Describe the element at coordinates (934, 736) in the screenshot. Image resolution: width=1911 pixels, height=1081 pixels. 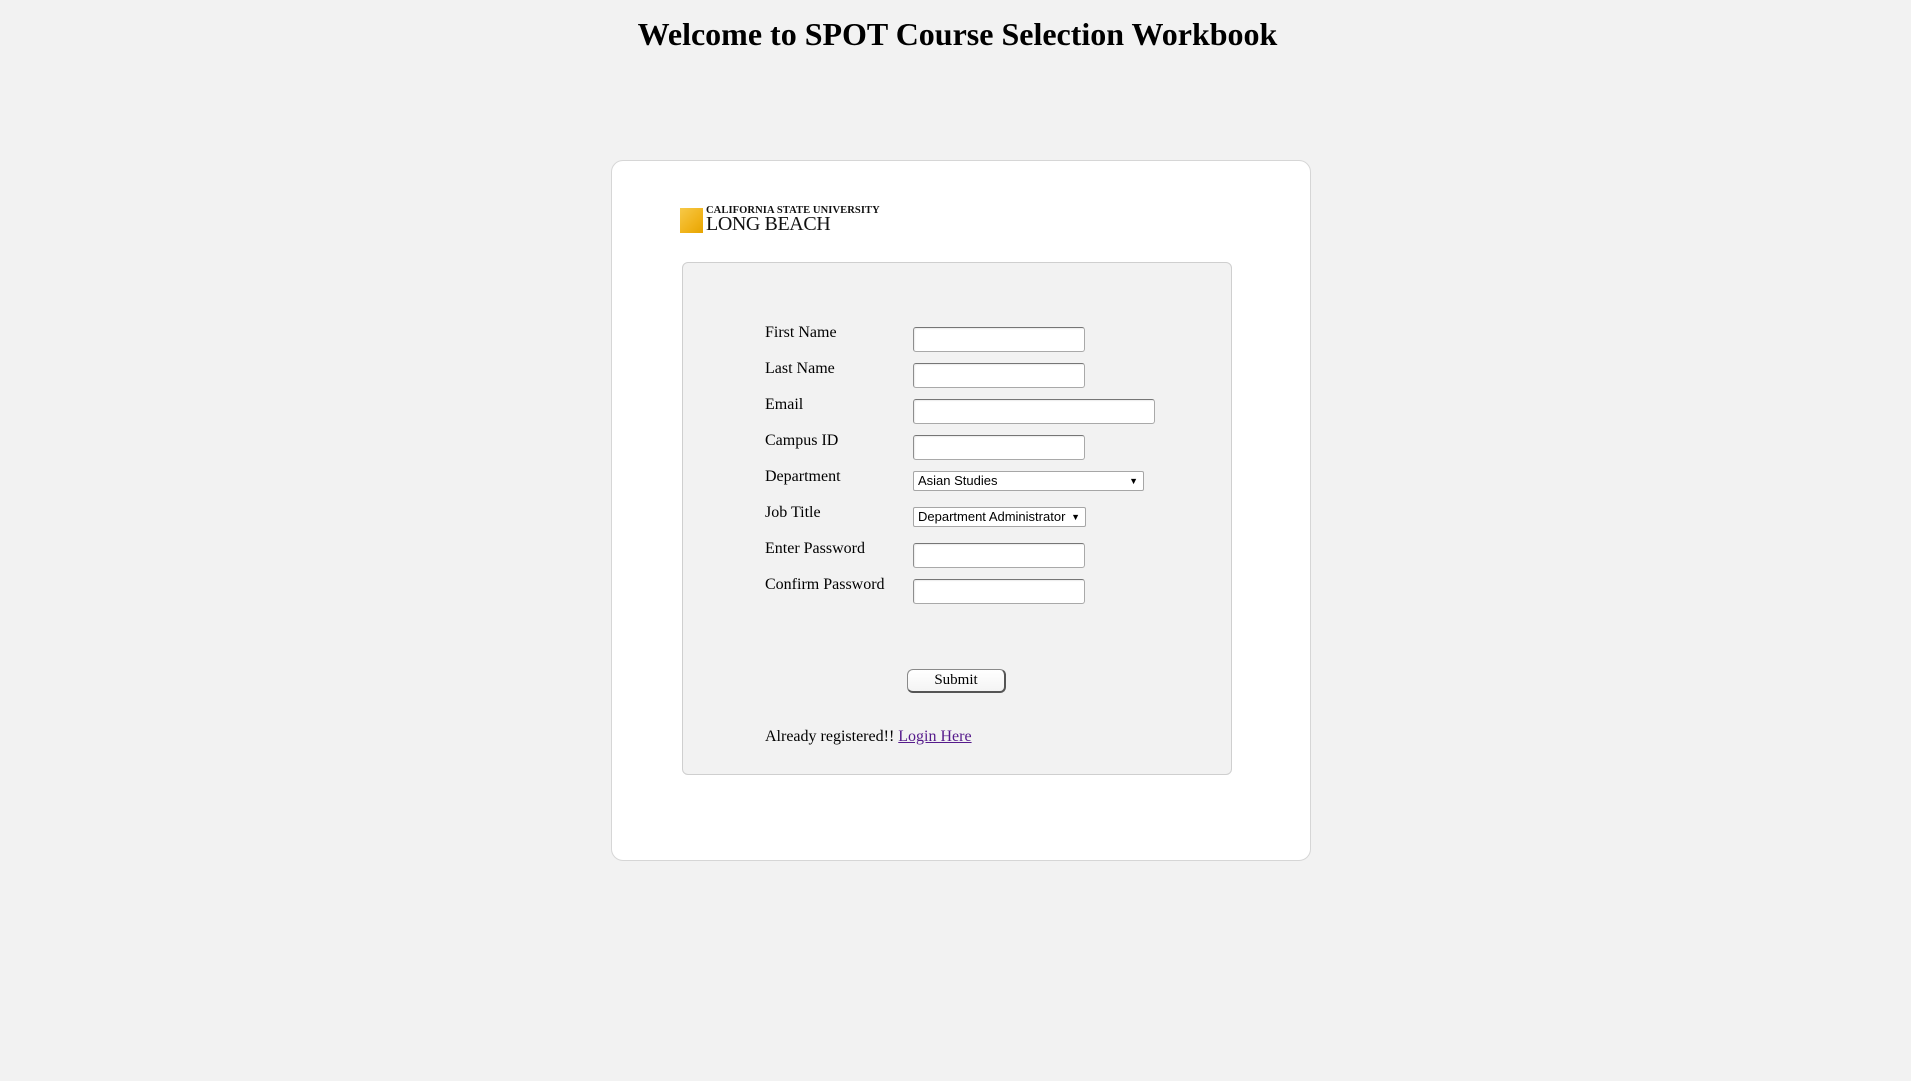
I see `login-here-link: Login Here` at that location.